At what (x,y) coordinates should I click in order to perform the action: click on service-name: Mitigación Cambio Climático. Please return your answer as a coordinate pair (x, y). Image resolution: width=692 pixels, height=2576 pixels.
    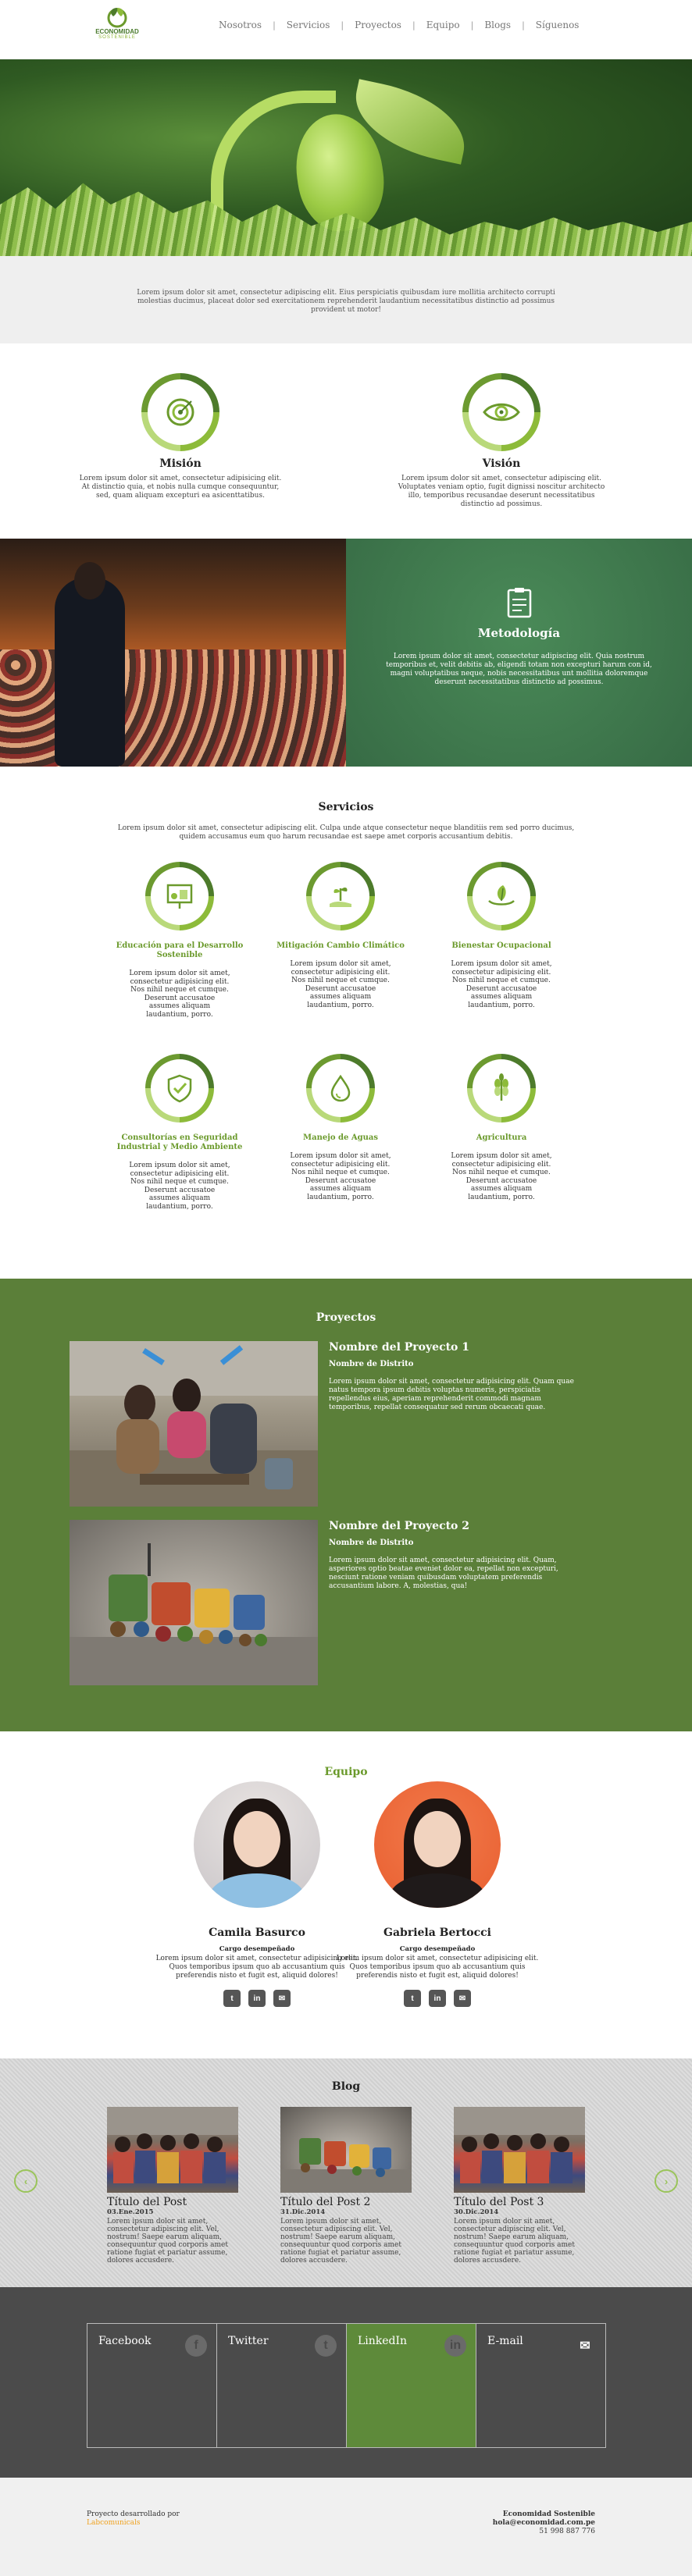
    Looking at the image, I should click on (340, 945).